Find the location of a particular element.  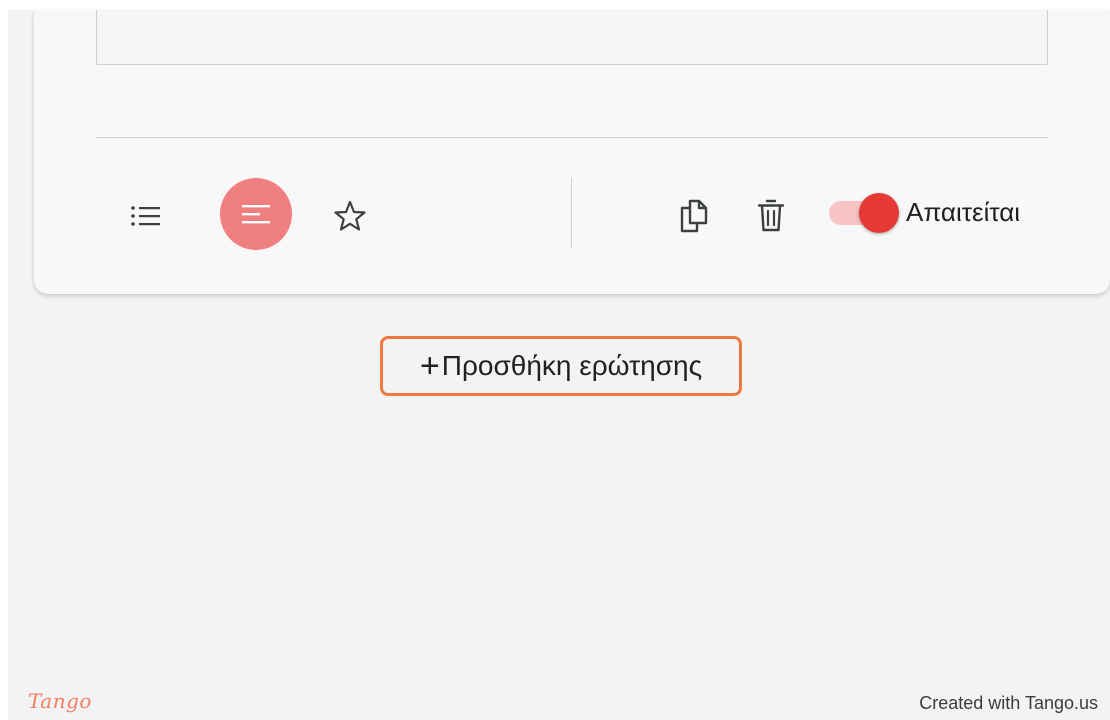

paragraph-format-button is located at coordinates (256, 214).